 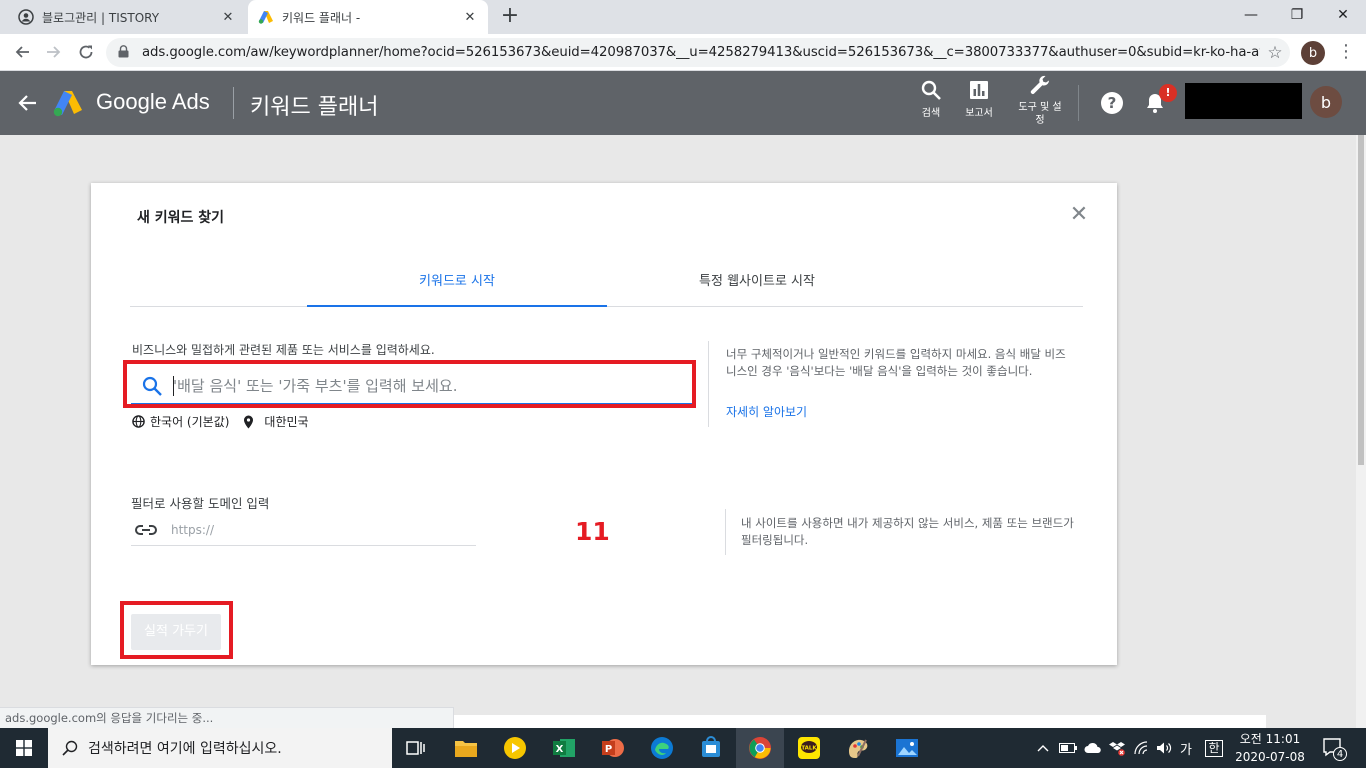 What do you see at coordinates (858, 748) in the screenshot?
I see `paint-icon` at bounding box center [858, 748].